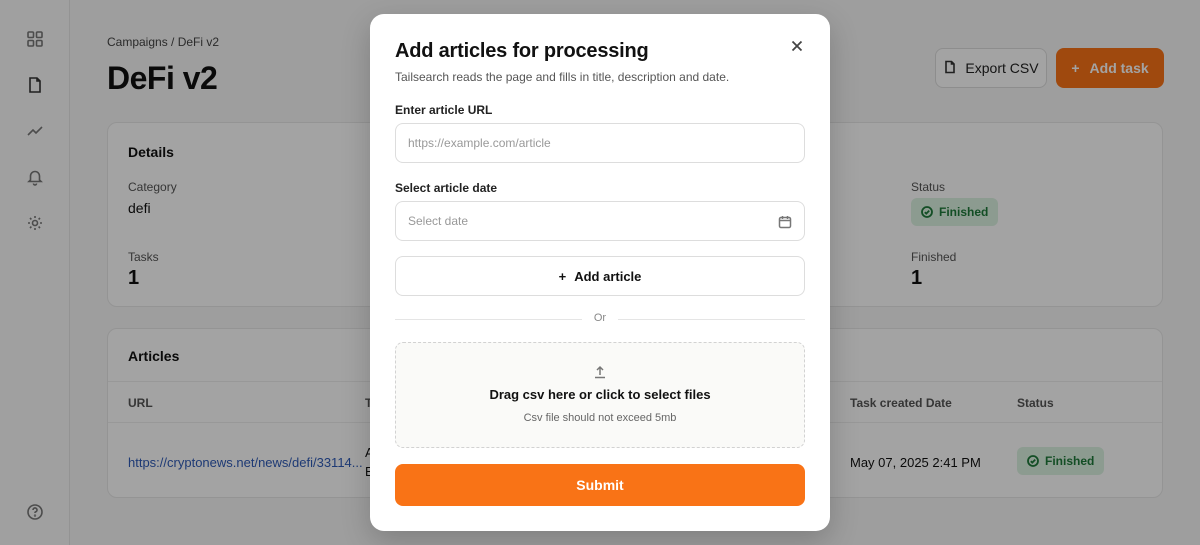  What do you see at coordinates (438, 221) in the screenshot?
I see `date-placeholder: Select date` at bounding box center [438, 221].